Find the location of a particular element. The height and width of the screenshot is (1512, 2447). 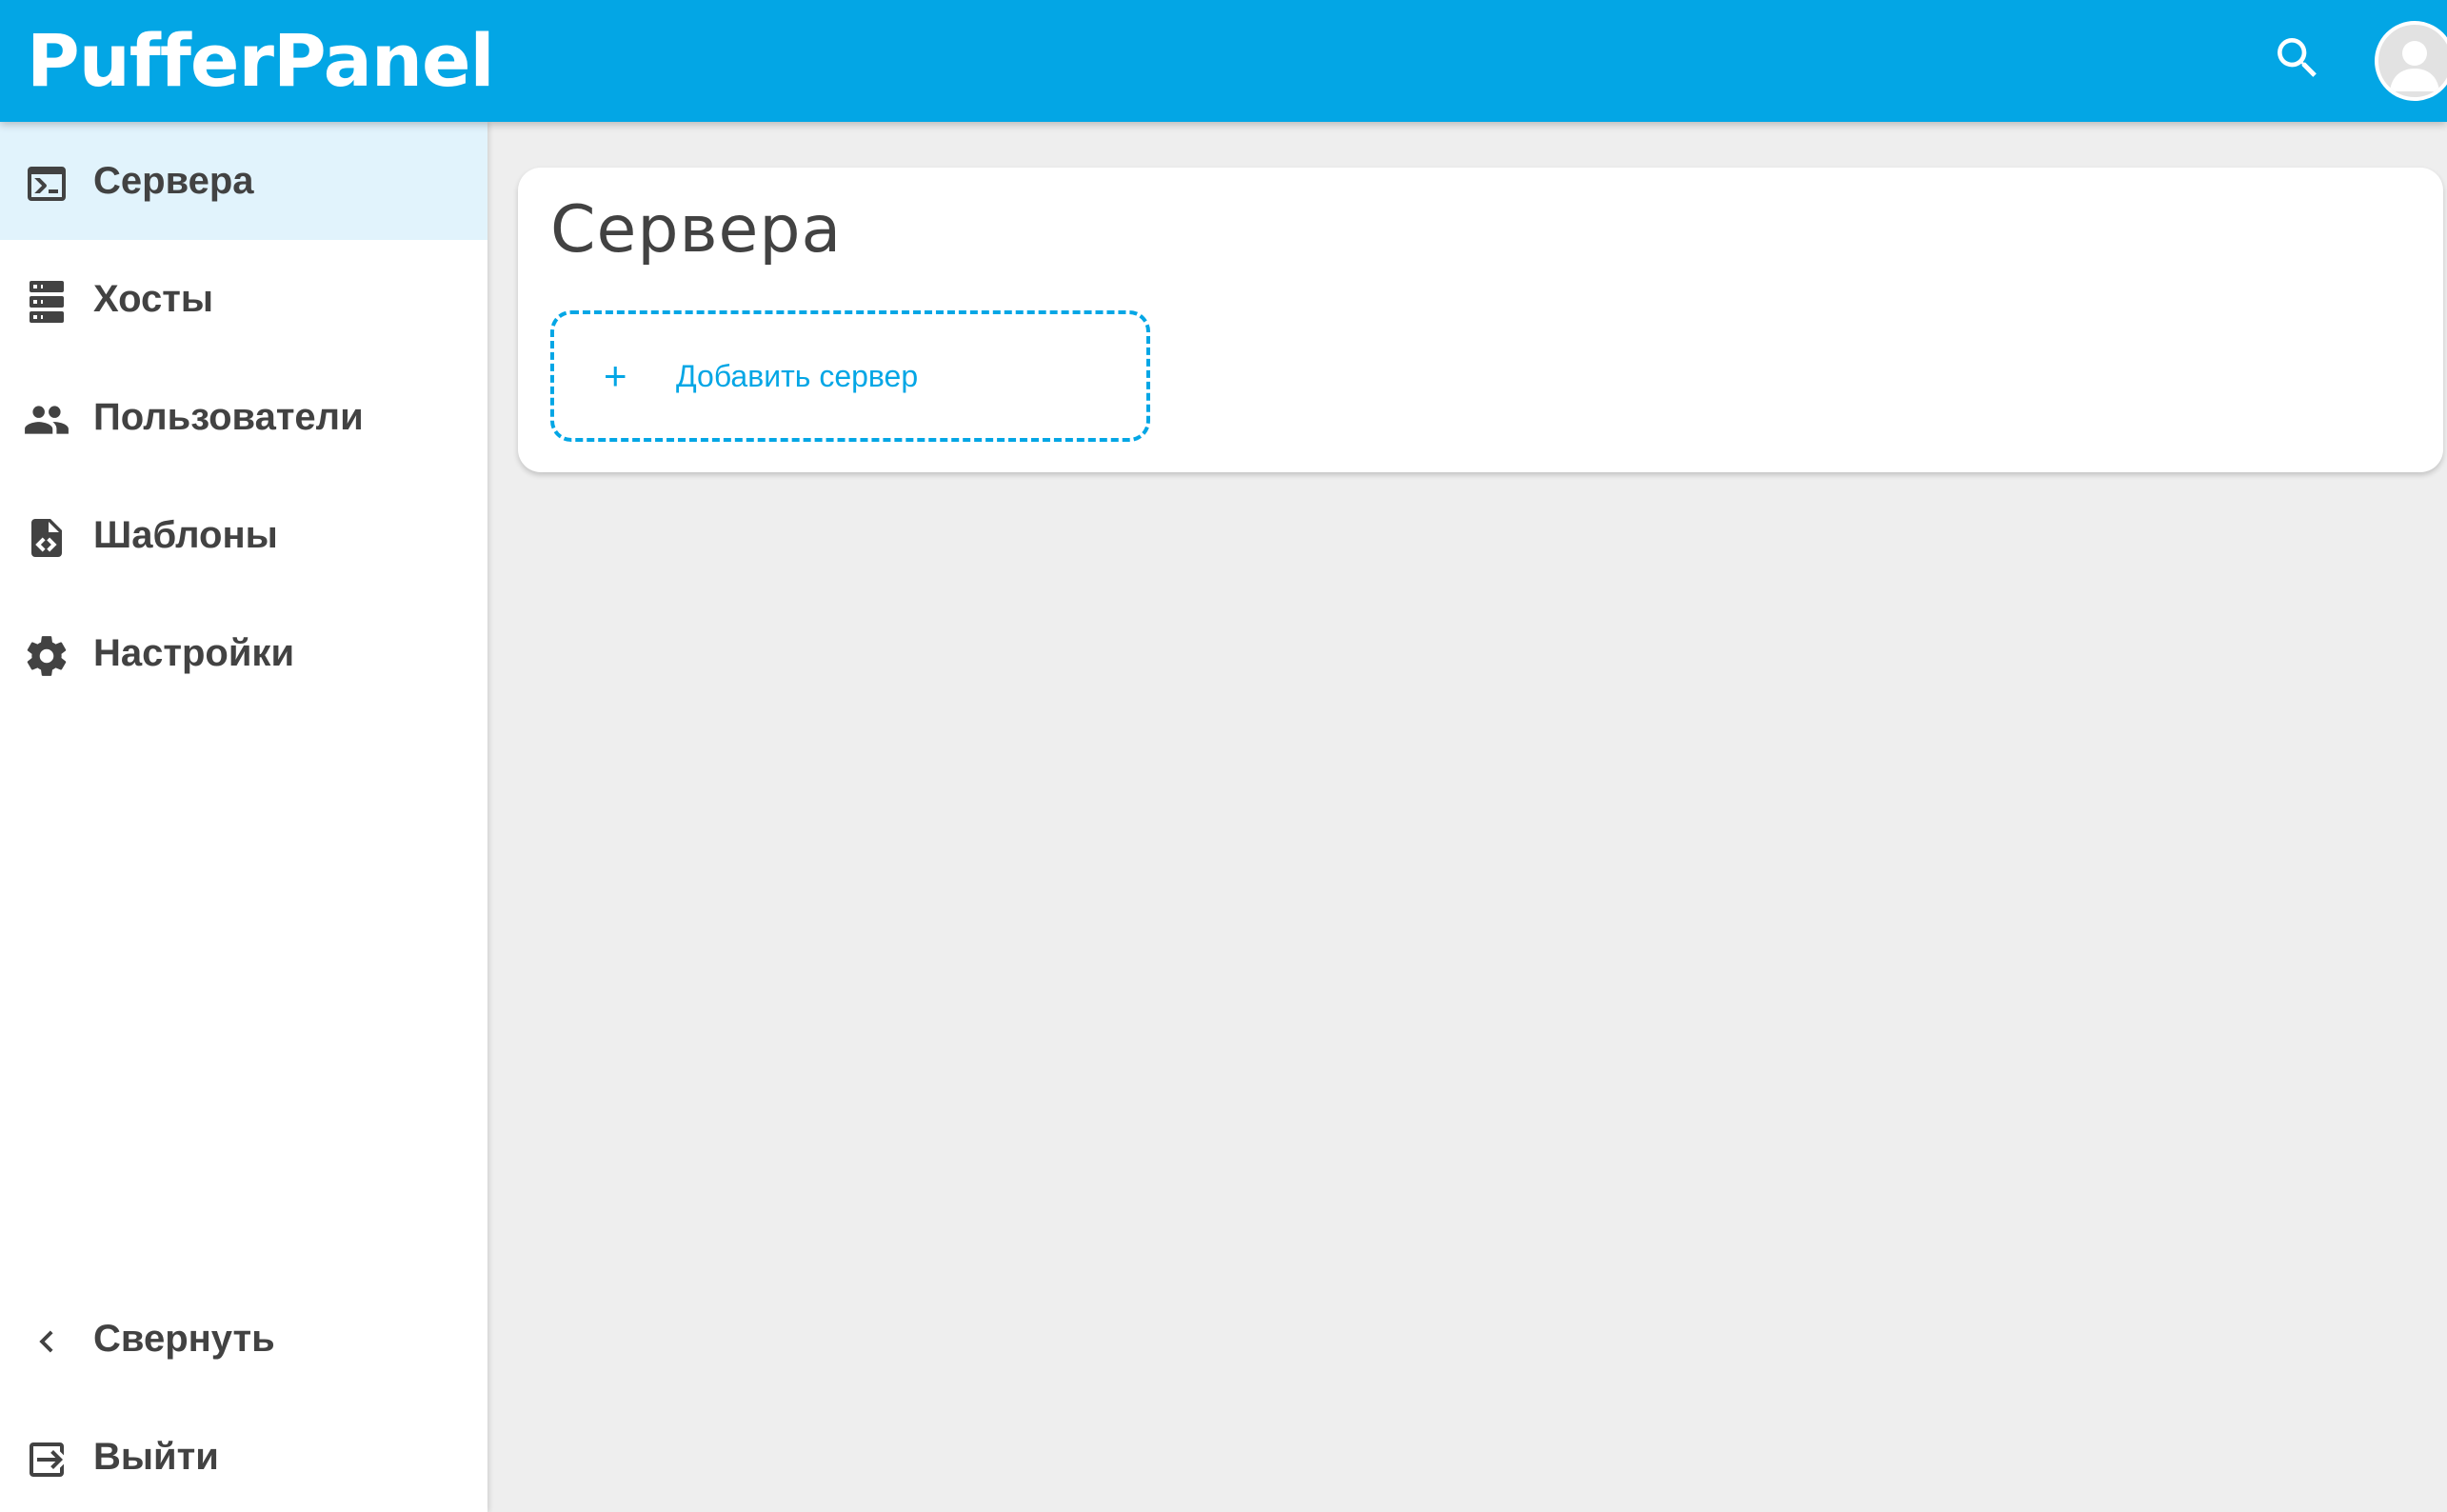

page-title: Сервера is located at coordinates (696, 230).